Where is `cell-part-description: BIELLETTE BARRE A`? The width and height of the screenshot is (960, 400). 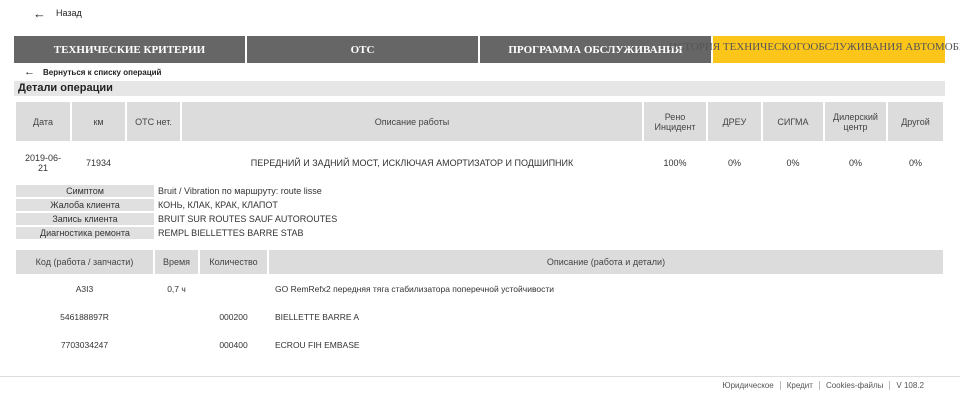 cell-part-description: BIELLETTE BARRE A is located at coordinates (317, 317).